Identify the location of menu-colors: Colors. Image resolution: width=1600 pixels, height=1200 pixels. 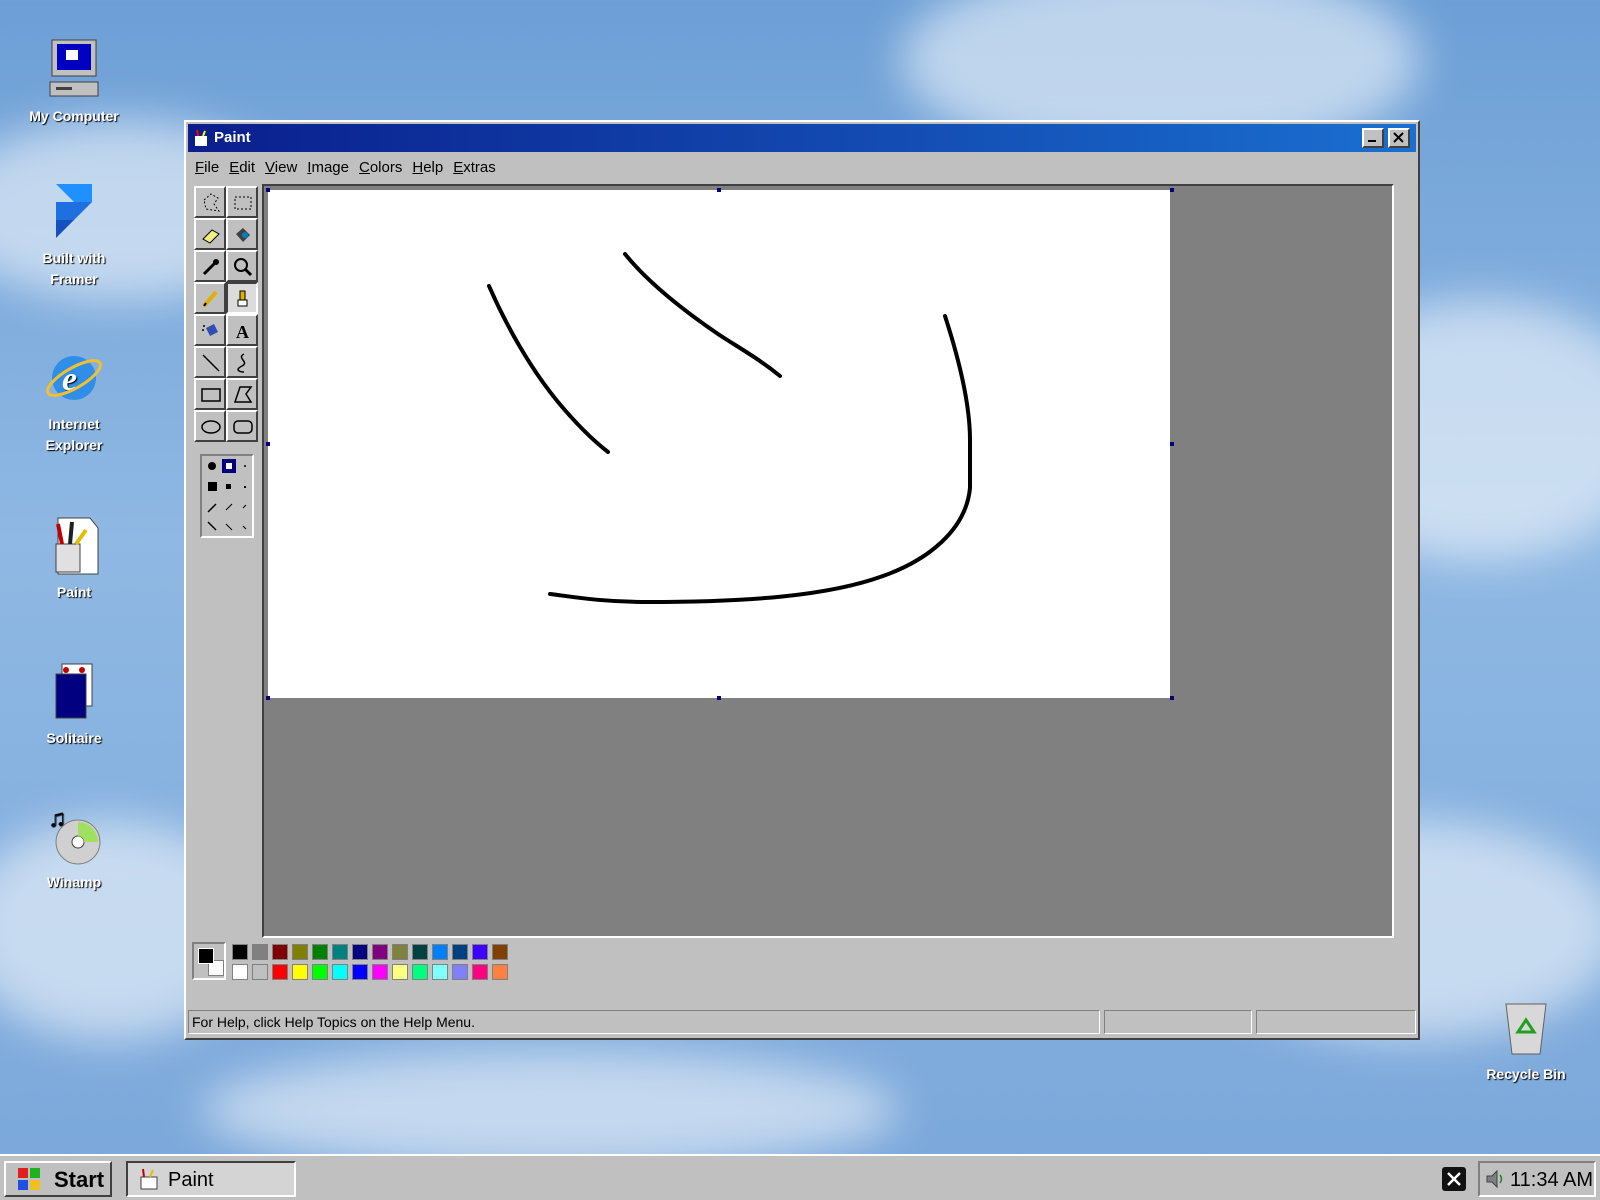
(380, 168).